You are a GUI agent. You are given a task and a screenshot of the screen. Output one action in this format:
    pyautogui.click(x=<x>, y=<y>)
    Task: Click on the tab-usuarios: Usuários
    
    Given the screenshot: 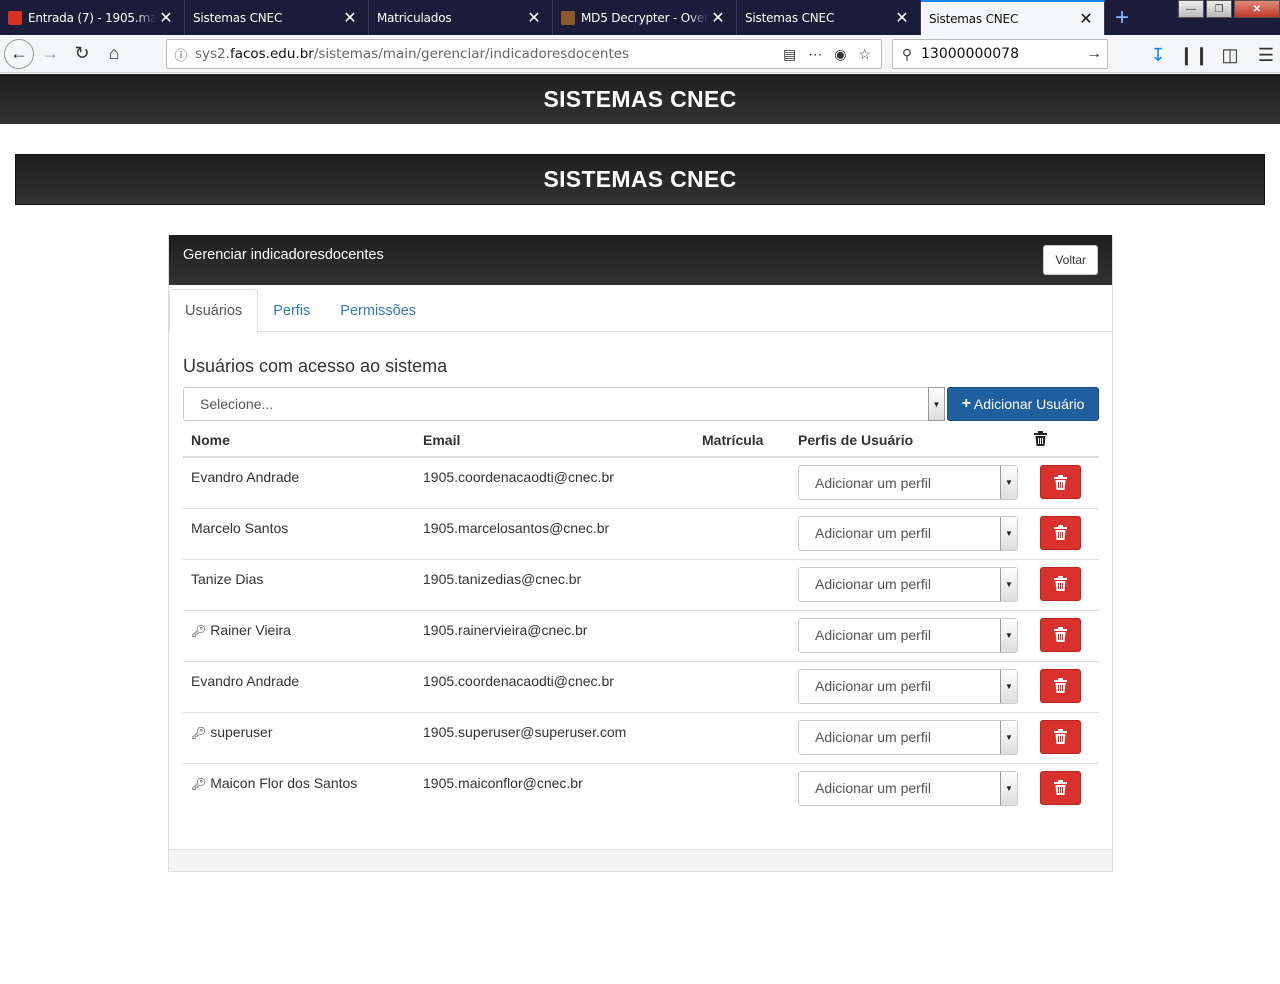 What is the action you would take?
    pyautogui.click(x=214, y=311)
    